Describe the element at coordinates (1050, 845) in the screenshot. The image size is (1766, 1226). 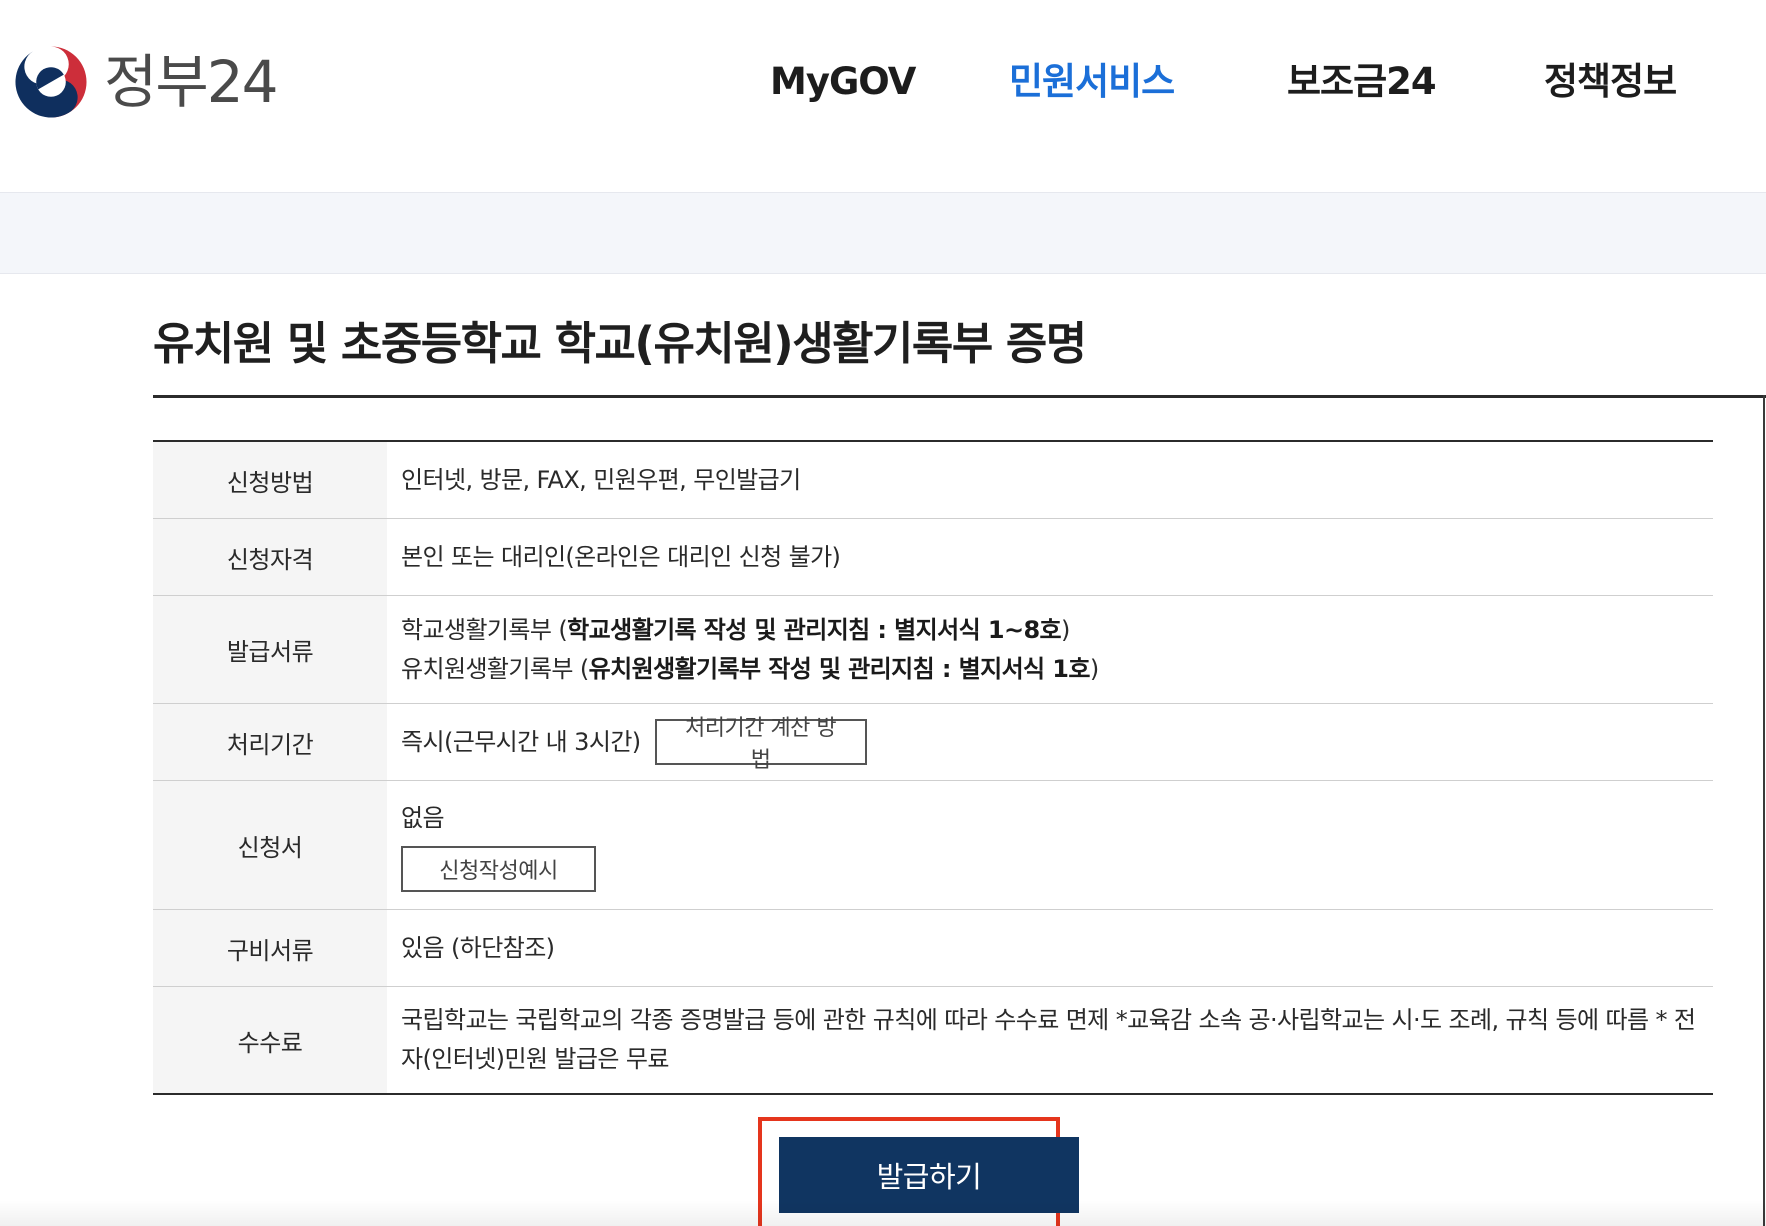
I see `row-value: 없음 신청작성예시` at that location.